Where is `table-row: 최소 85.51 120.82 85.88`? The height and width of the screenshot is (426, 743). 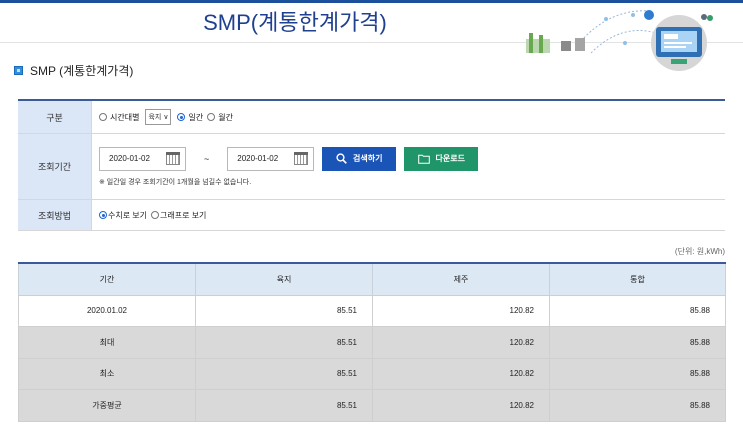
table-row: 최소 85.51 120.82 85.88 is located at coordinates (372, 373).